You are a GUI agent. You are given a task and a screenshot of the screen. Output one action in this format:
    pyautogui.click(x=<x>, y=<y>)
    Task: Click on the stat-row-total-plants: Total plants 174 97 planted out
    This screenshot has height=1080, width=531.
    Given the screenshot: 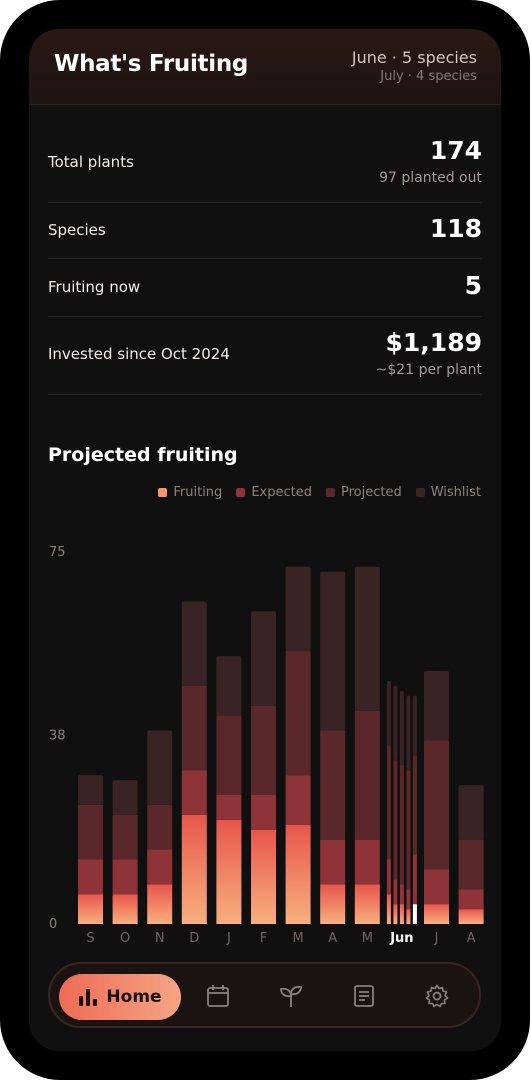 What is the action you would take?
    pyautogui.click(x=265, y=163)
    